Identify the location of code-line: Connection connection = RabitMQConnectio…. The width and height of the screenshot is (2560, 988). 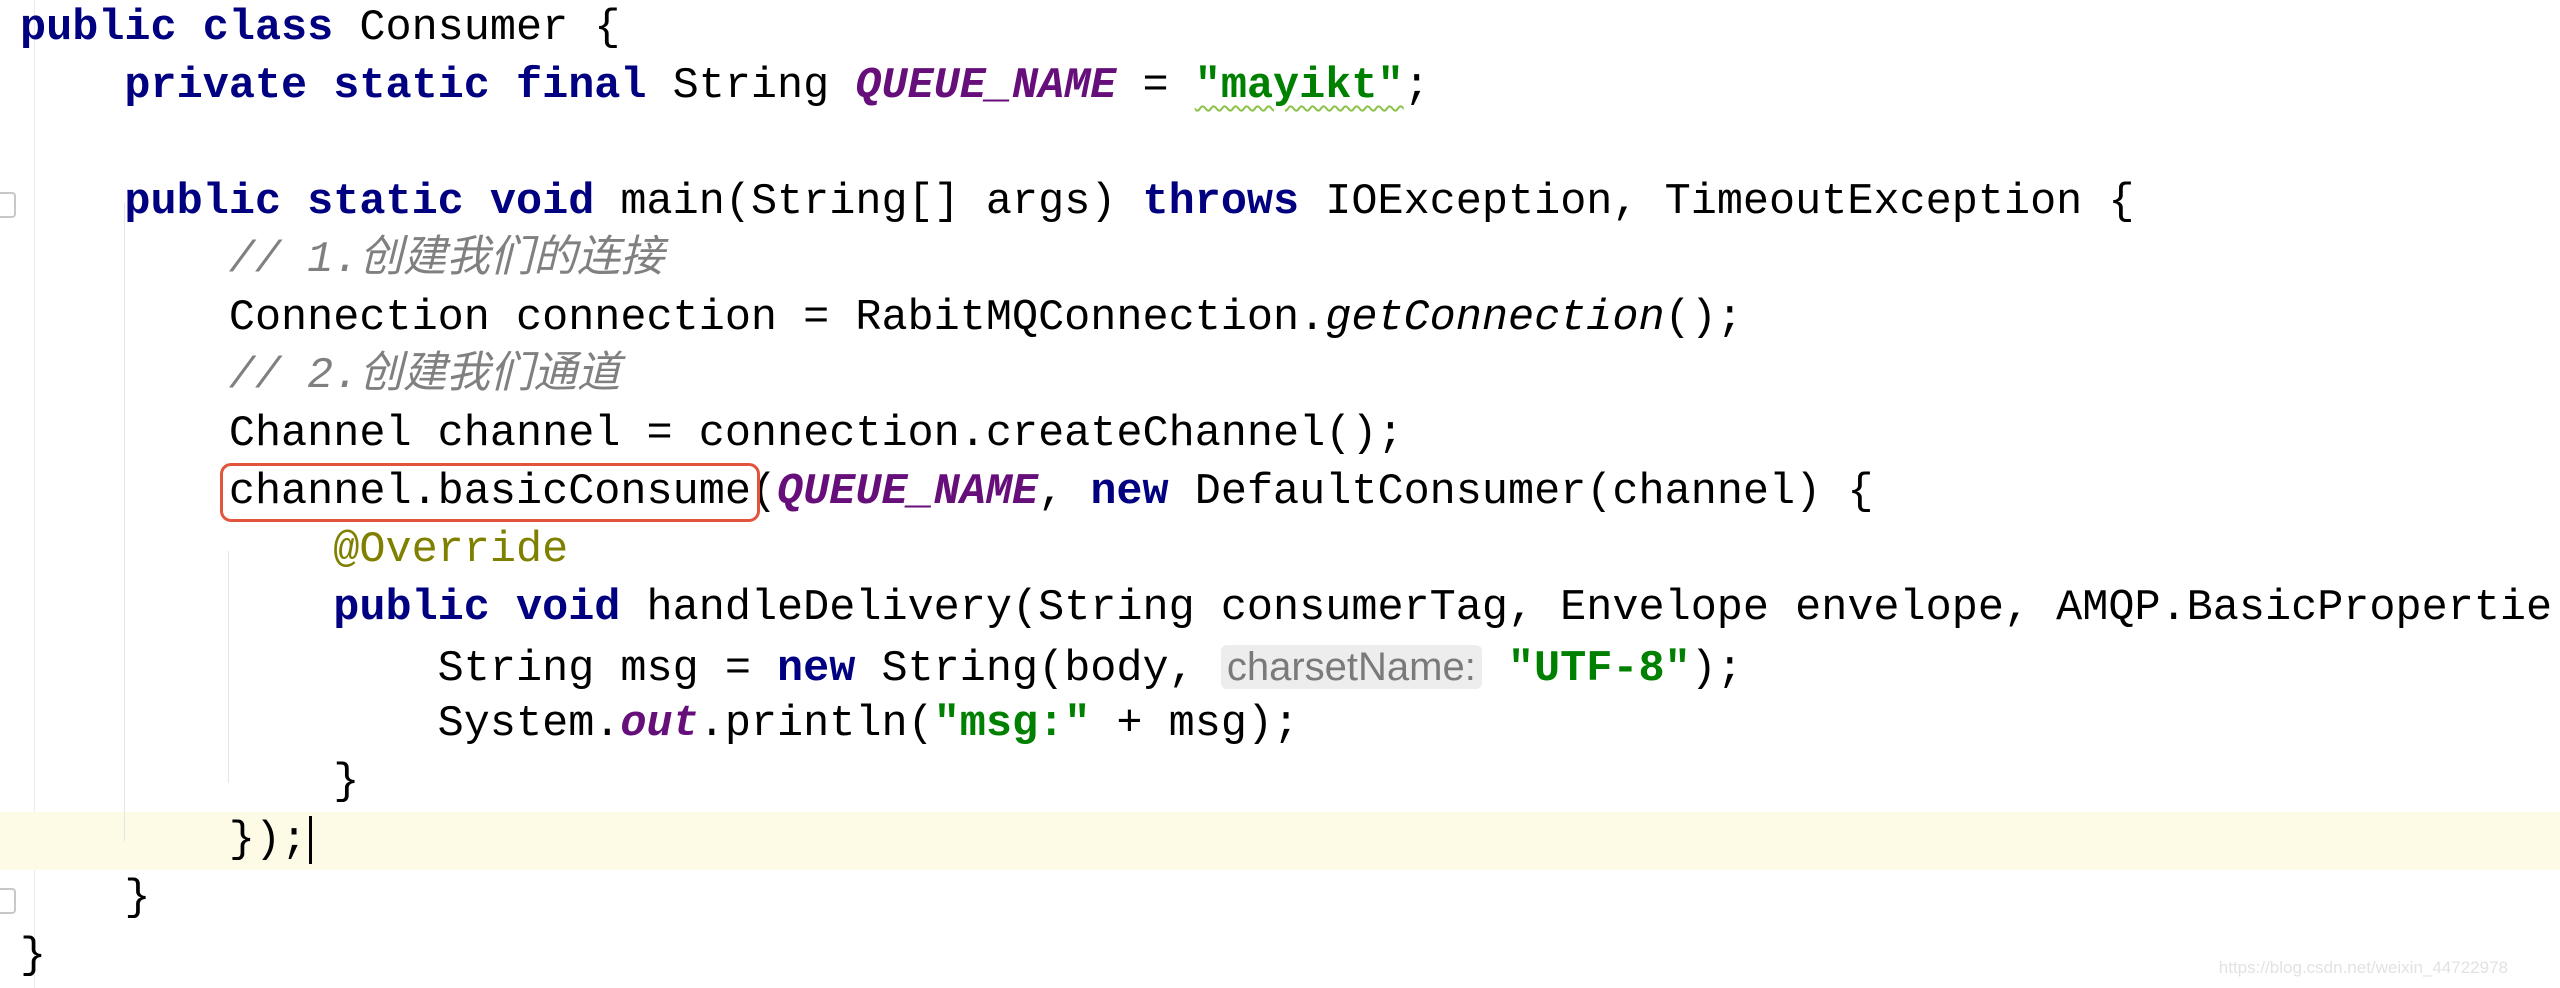
(1286, 319).